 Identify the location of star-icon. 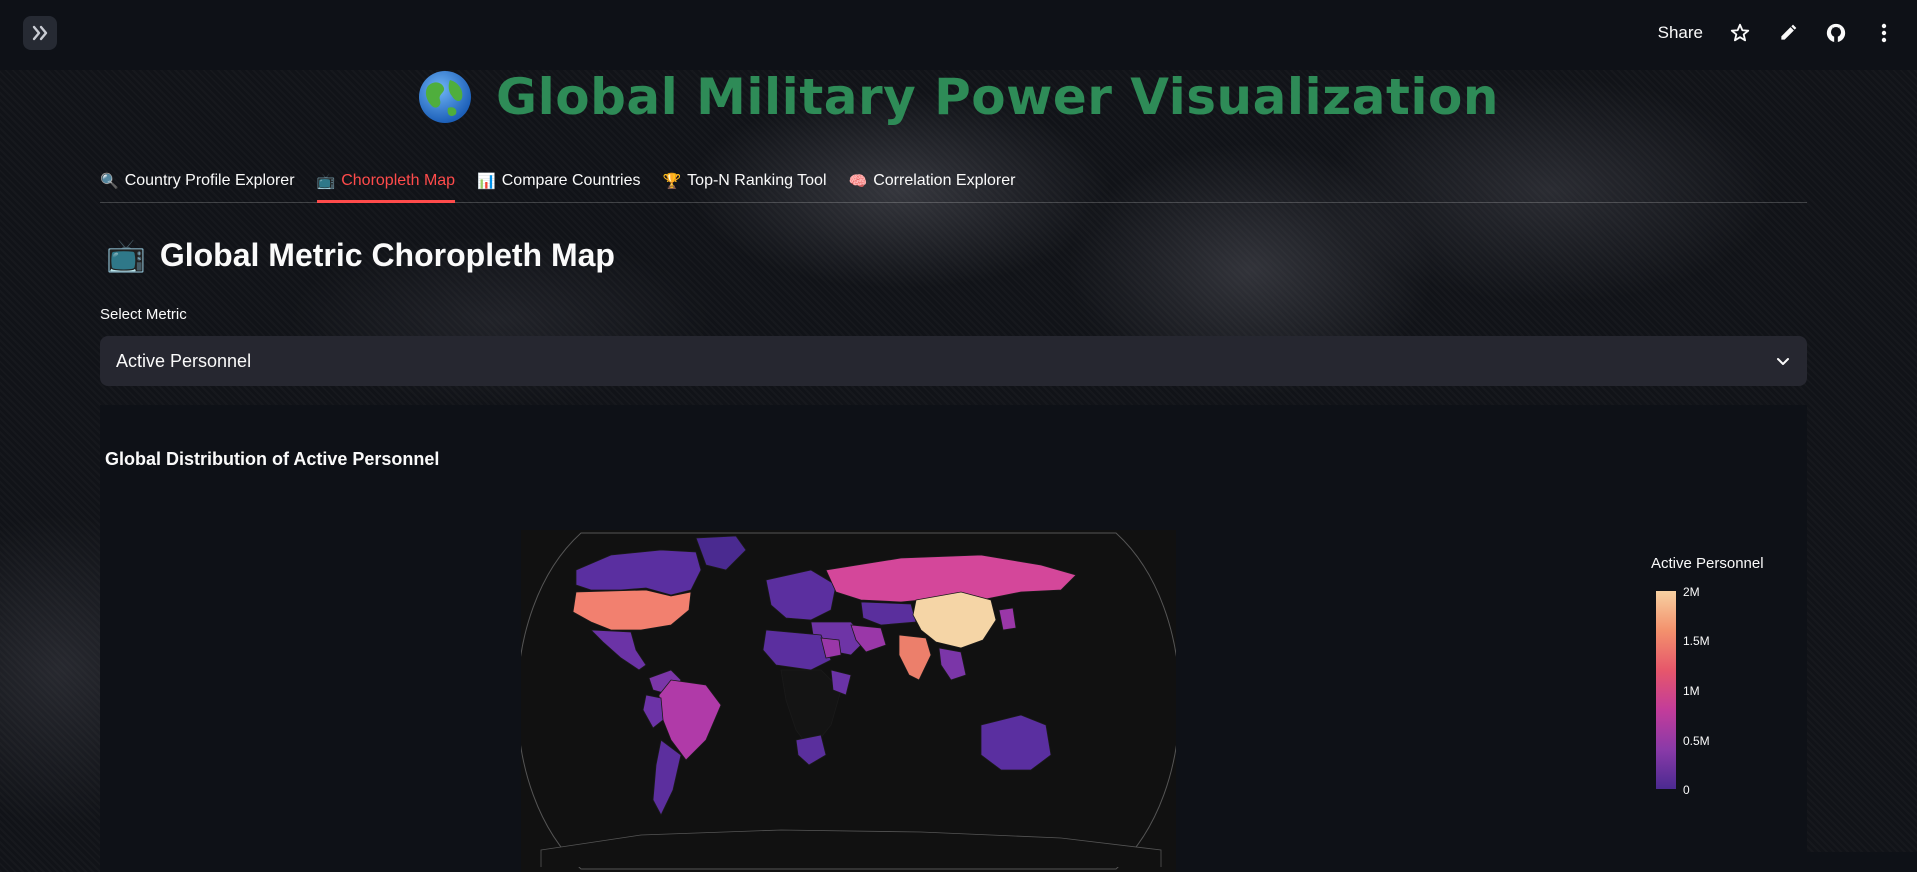
(1740, 33).